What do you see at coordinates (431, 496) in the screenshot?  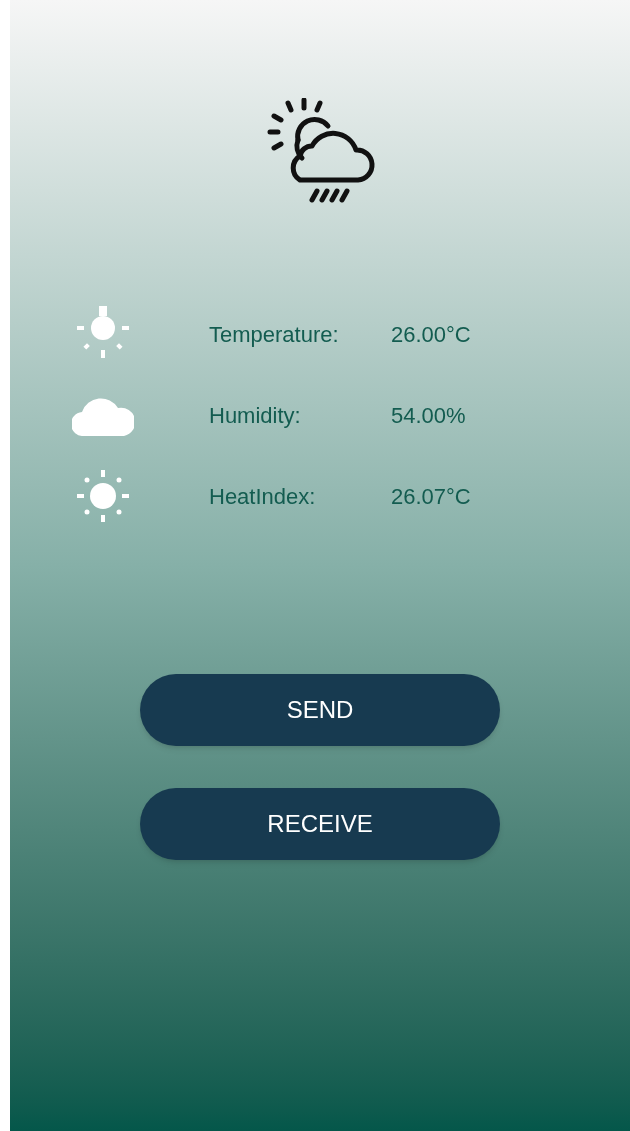 I see `reading-value: 26.07°C` at bounding box center [431, 496].